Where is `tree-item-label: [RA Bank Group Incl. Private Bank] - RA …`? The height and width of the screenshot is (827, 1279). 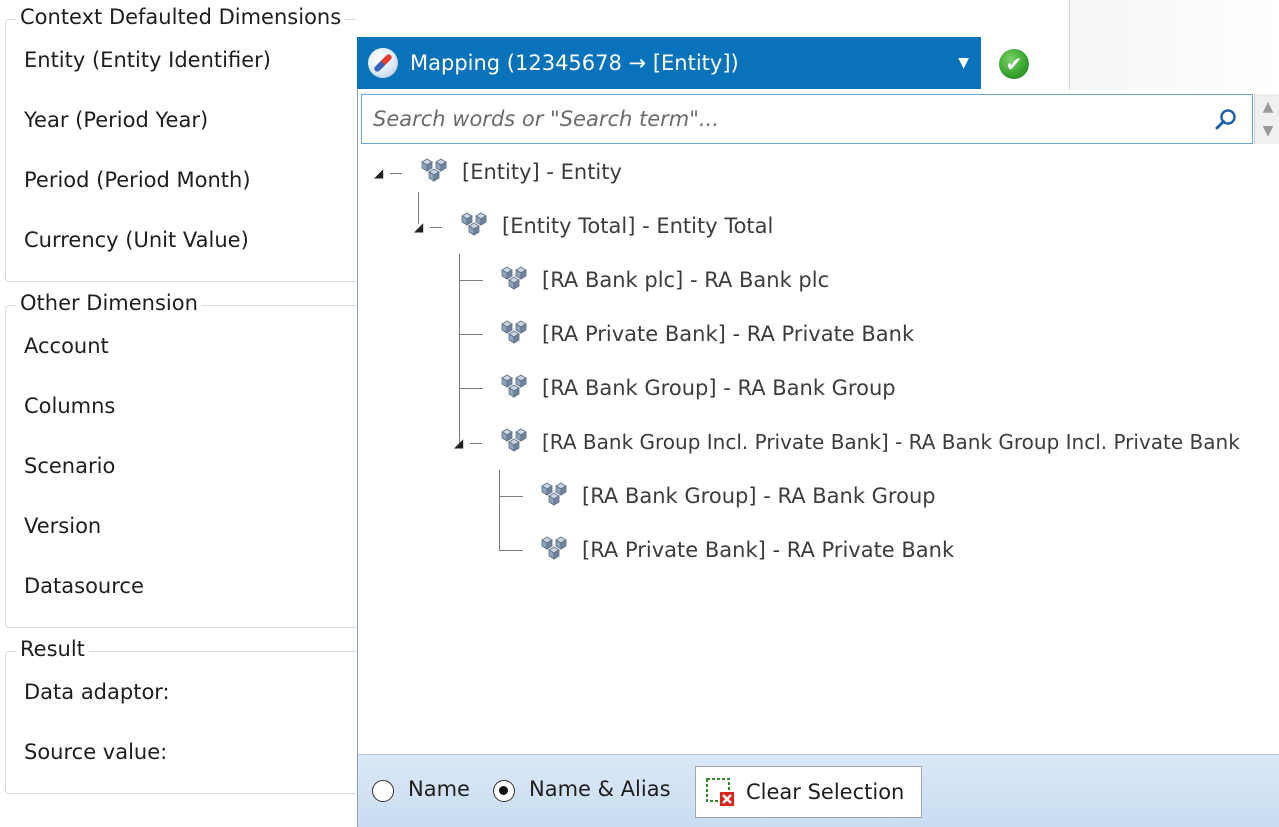
tree-item-label: [RA Bank Group Incl. Private Bank] - RA … is located at coordinates (891, 442).